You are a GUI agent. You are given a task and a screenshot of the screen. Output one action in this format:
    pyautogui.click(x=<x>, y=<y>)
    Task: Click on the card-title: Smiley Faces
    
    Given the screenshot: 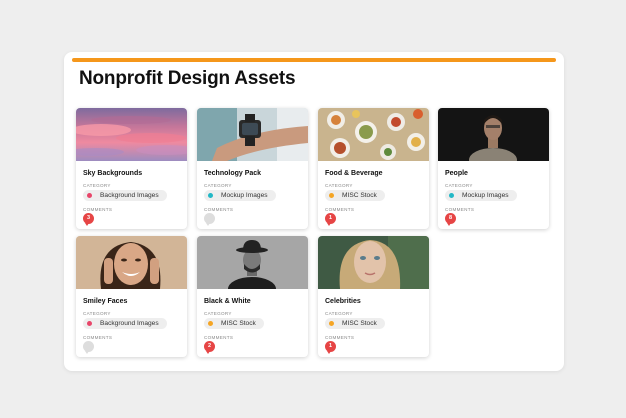 What is the action you would take?
    pyautogui.click(x=105, y=301)
    